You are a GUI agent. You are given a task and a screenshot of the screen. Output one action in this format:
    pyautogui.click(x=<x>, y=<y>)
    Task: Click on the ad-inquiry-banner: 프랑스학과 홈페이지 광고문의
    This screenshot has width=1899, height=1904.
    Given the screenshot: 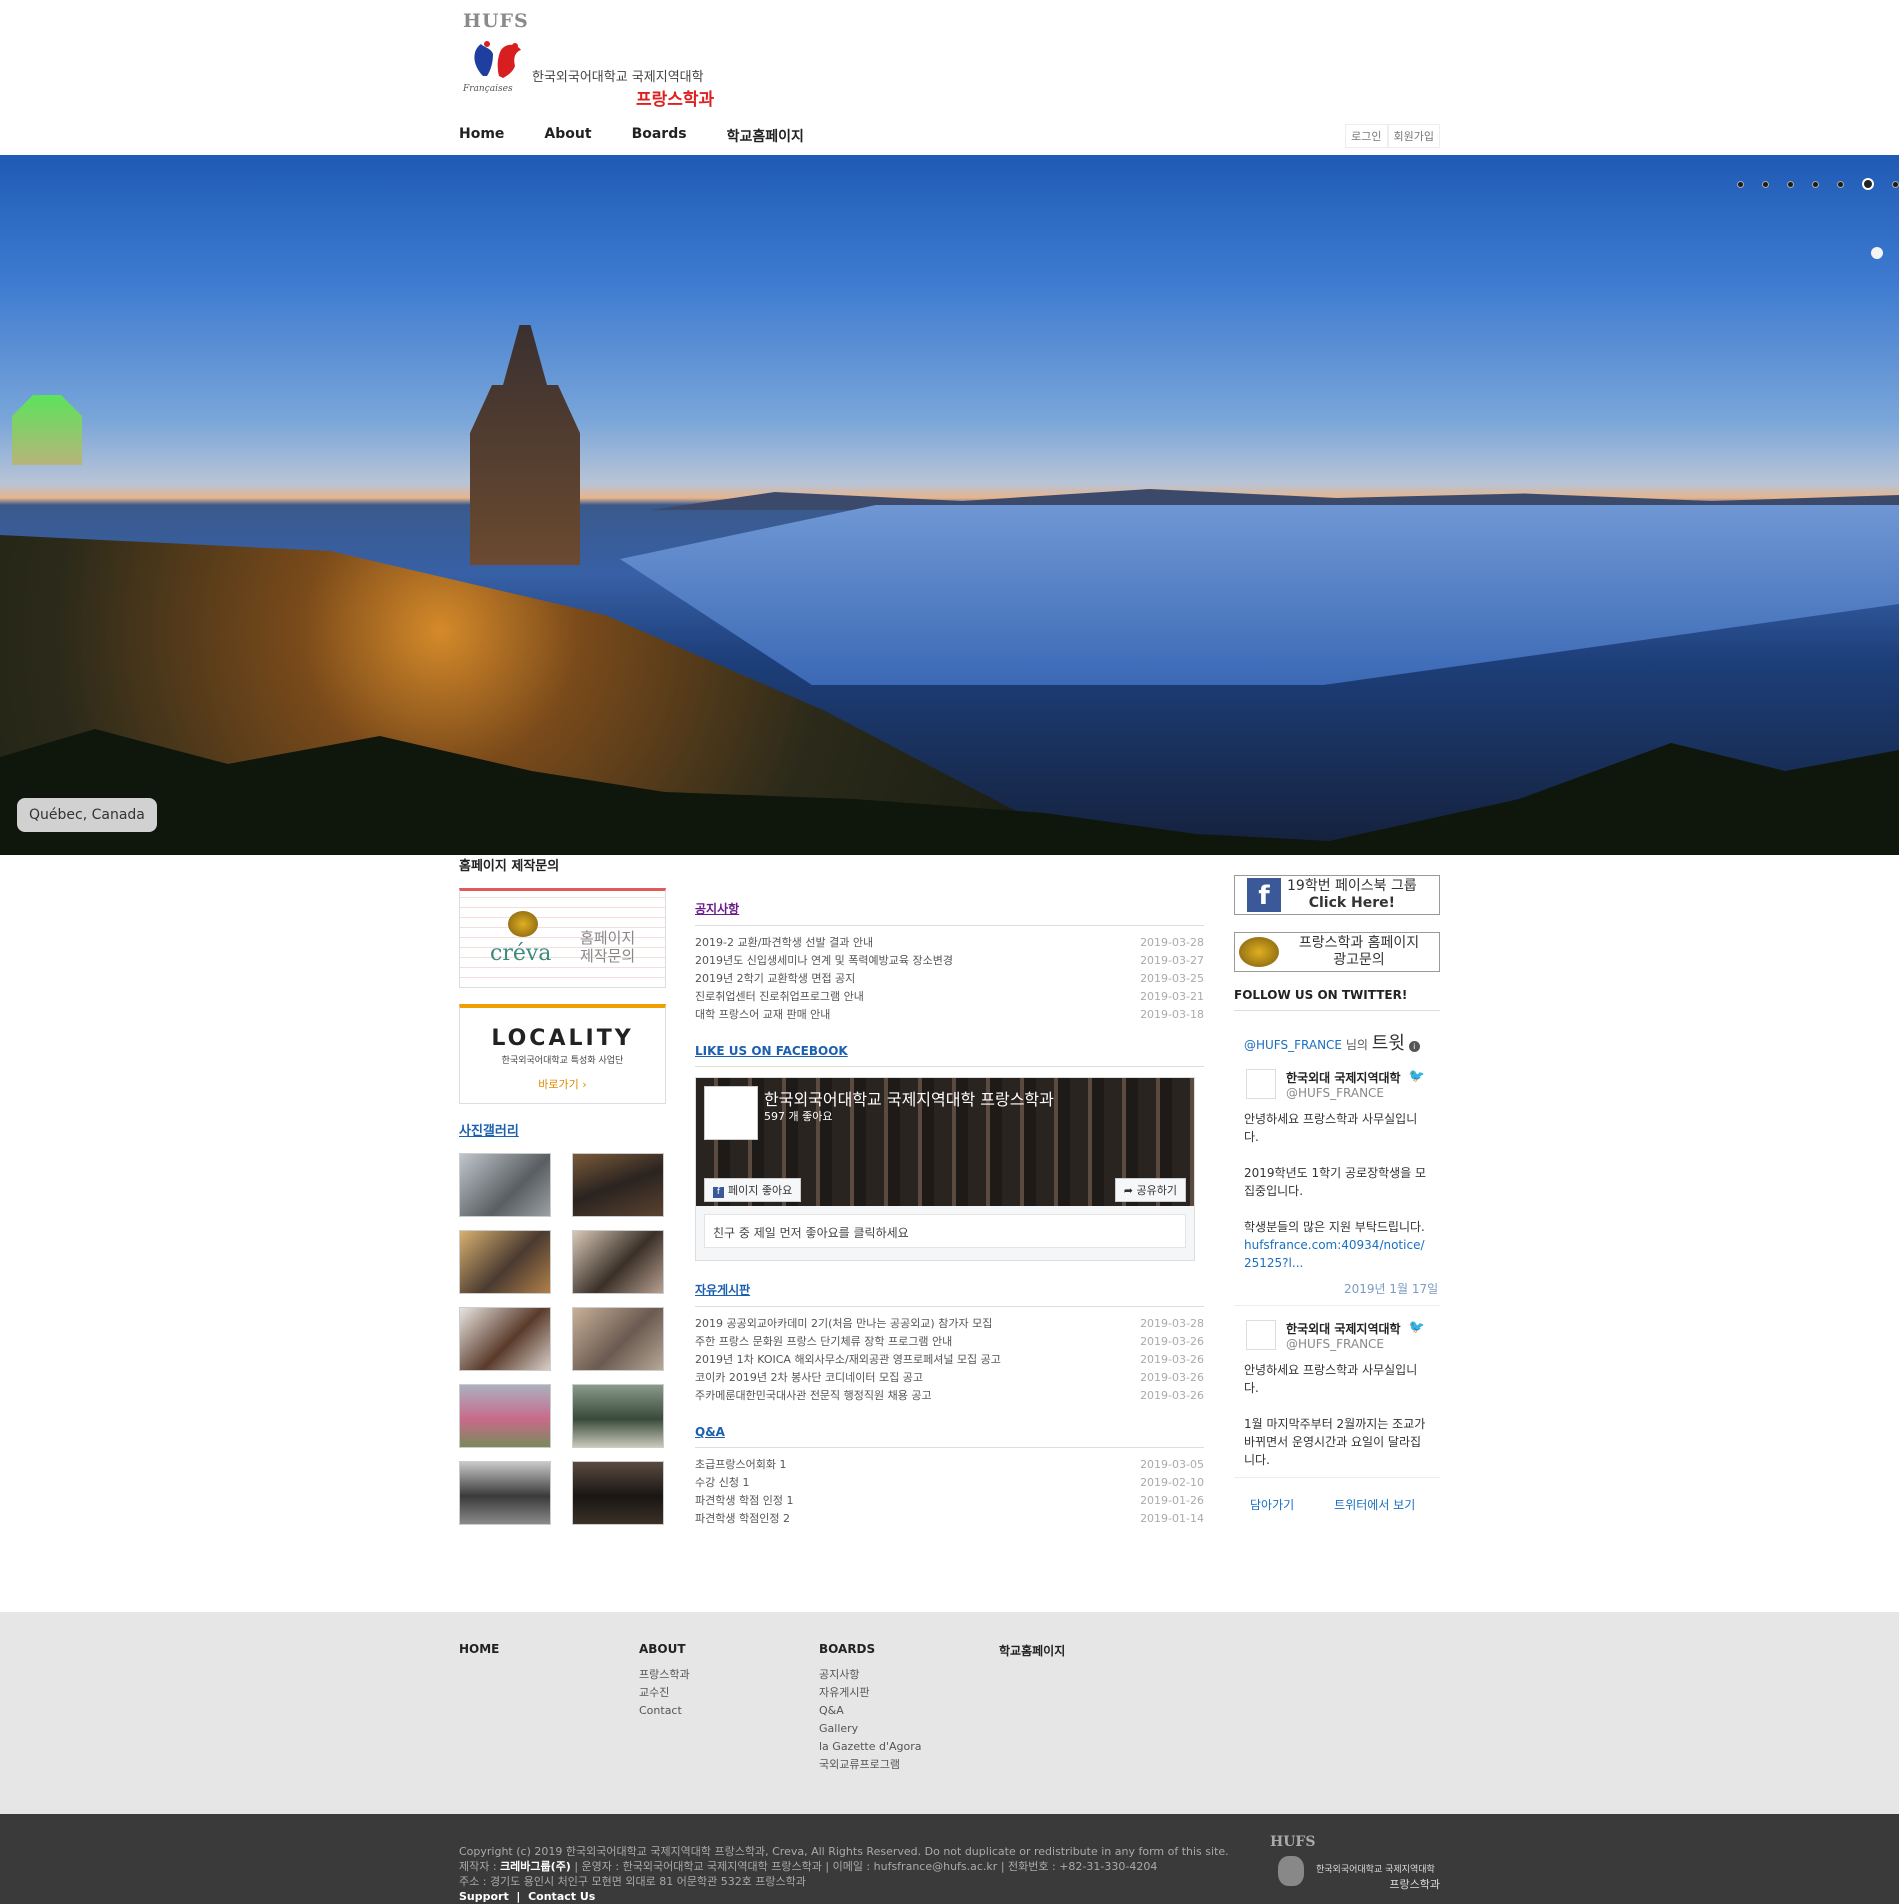 What is the action you would take?
    pyautogui.click(x=1337, y=952)
    